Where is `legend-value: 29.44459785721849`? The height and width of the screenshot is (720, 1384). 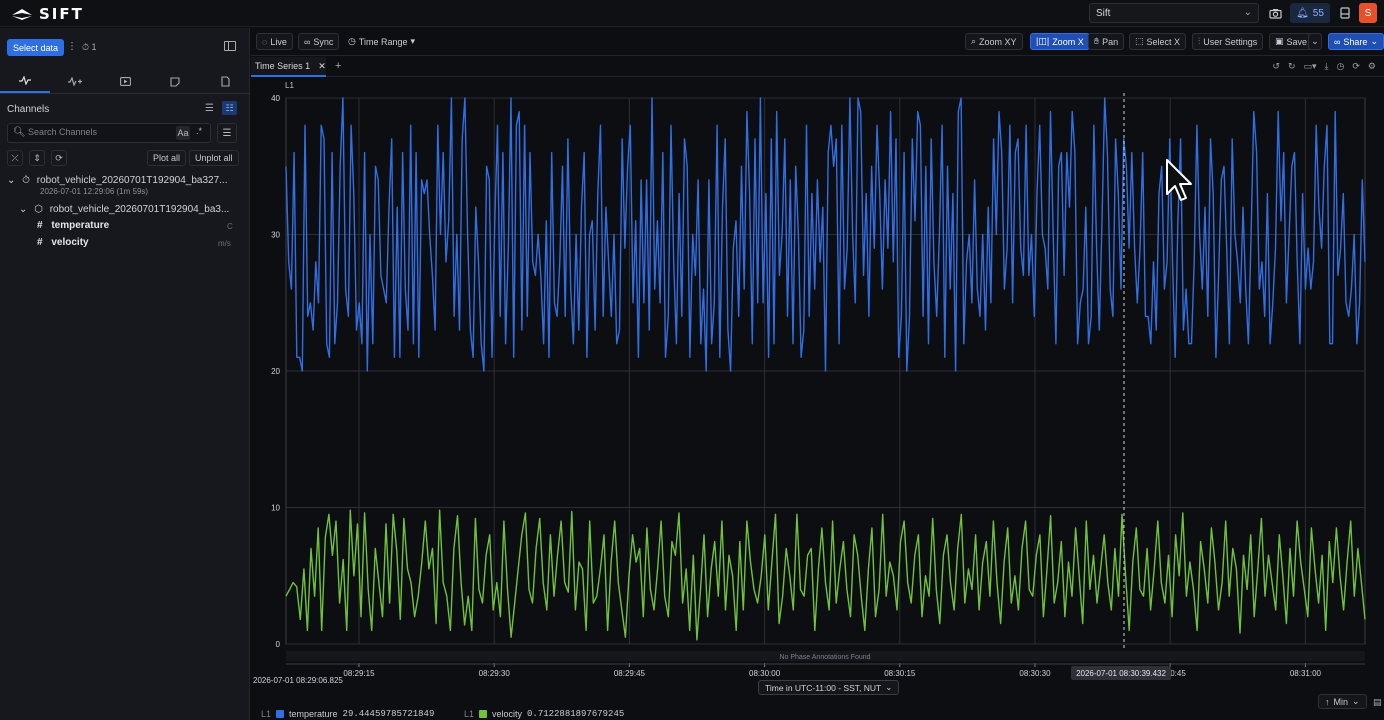
legend-value: 29.44459785721849 is located at coordinates (388, 713).